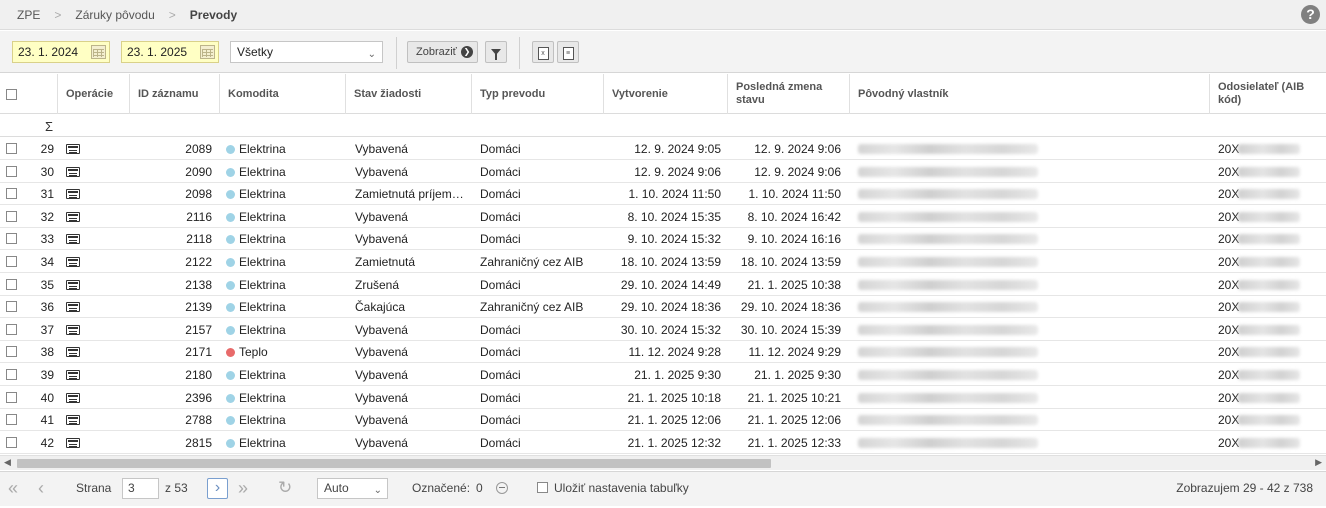  Describe the element at coordinates (568, 52) in the screenshot. I see `export-document-button: ≡` at that location.